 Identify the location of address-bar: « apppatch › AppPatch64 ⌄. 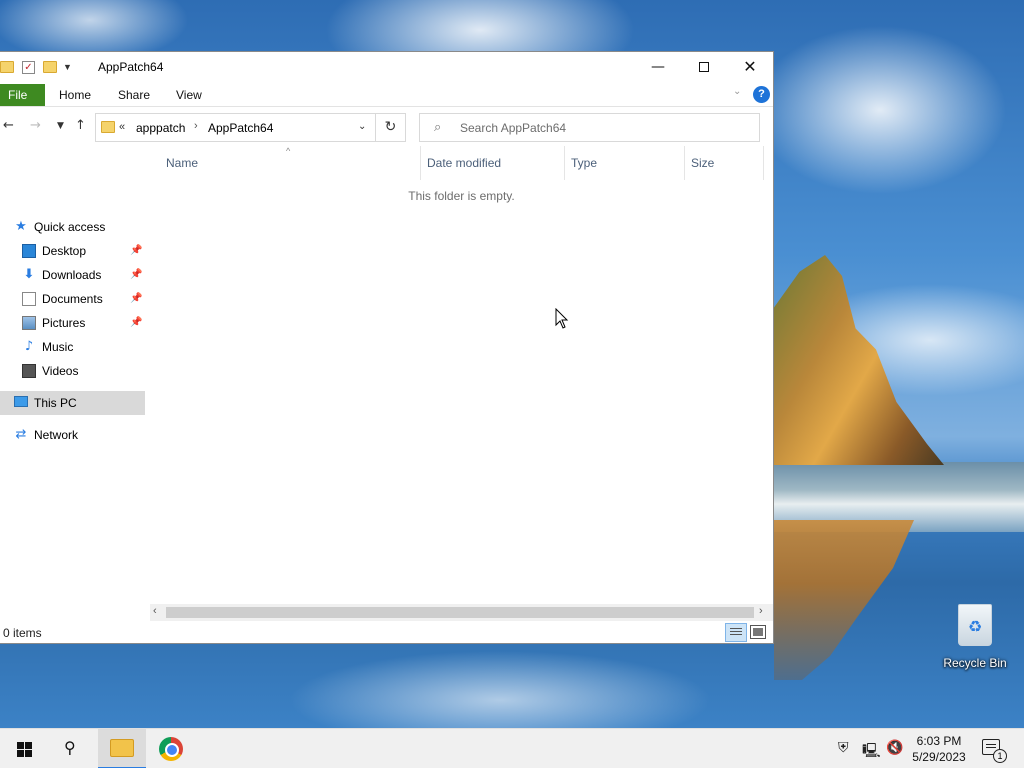
(235, 127).